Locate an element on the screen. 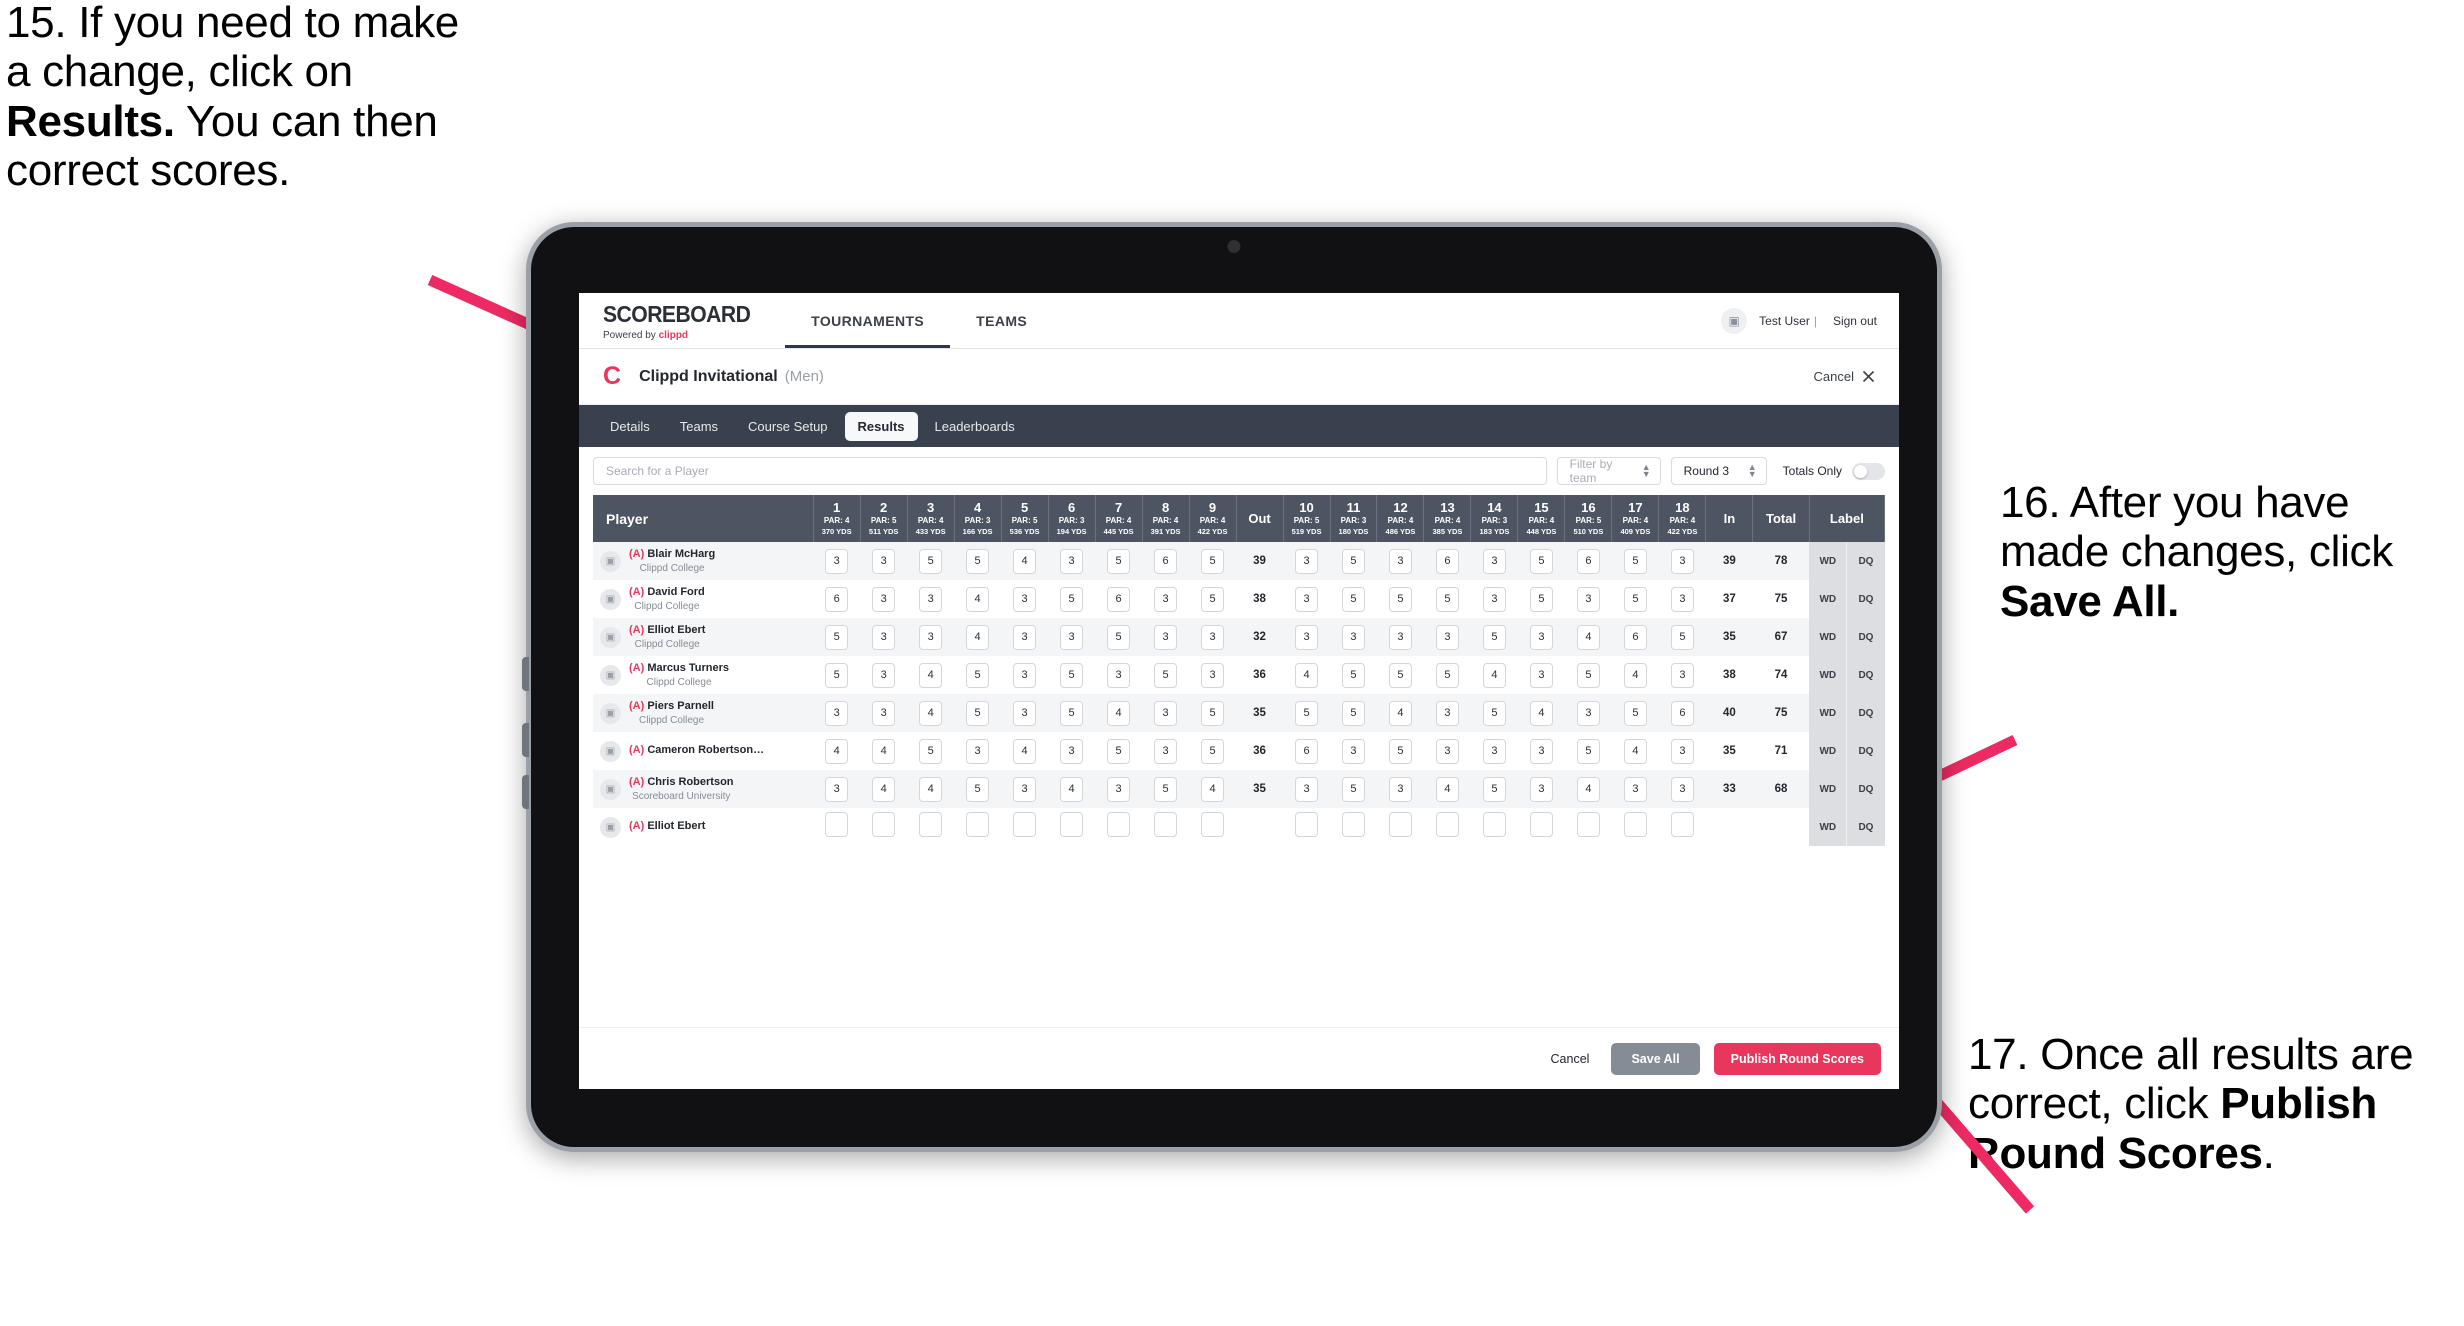 The image size is (2464, 1326). tab-course-setup: Course Setup is located at coordinates (788, 426).